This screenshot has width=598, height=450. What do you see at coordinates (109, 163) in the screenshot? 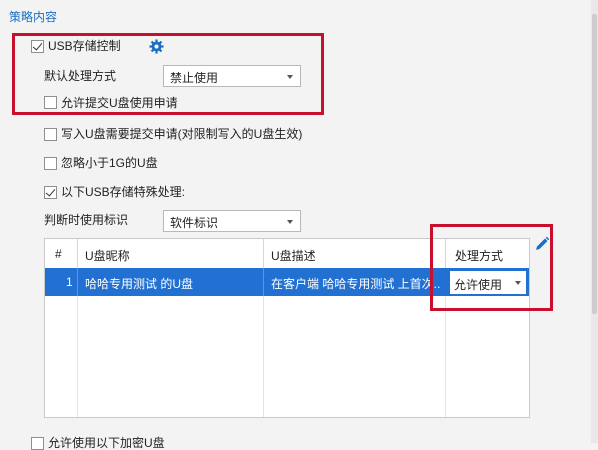
I see `ignore-small-label: 忽略小于1G的U盘` at bounding box center [109, 163].